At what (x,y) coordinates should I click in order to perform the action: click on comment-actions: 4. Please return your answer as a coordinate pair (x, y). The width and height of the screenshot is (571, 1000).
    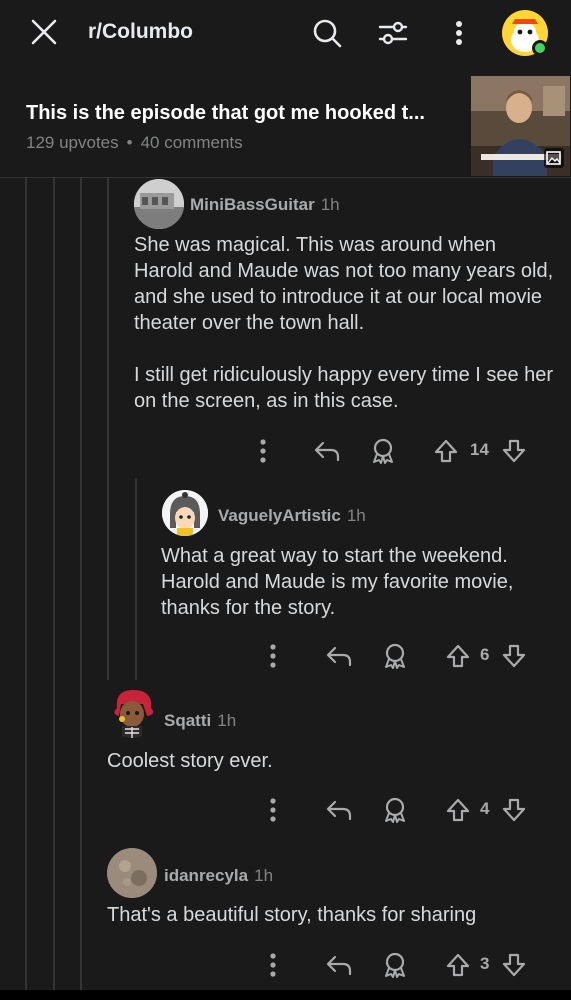
    Looking at the image, I should click on (405, 810).